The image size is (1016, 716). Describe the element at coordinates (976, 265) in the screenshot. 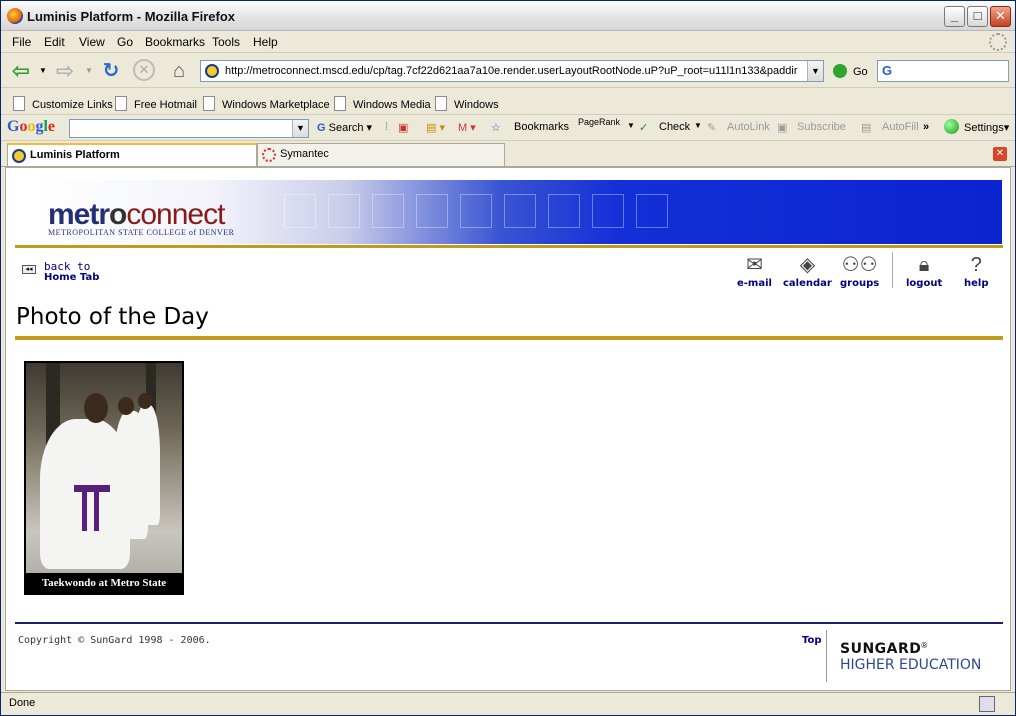

I see `question-icon: ?` at that location.